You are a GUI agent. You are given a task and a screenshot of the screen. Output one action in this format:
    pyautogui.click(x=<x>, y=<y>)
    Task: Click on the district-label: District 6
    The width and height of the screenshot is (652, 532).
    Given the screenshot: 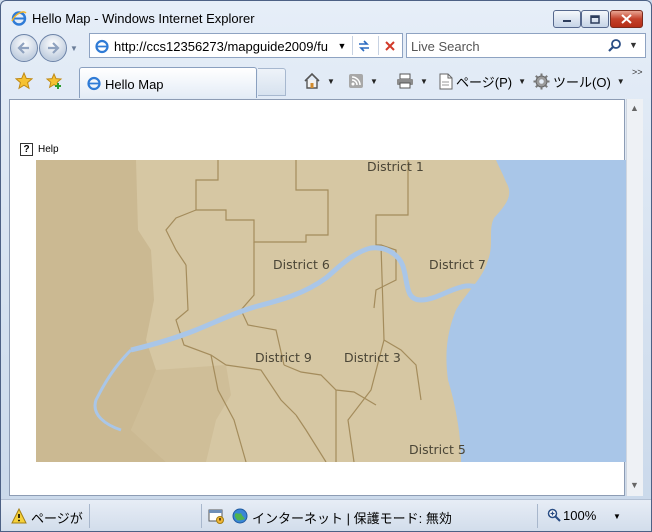 What is the action you would take?
    pyautogui.click(x=301, y=264)
    